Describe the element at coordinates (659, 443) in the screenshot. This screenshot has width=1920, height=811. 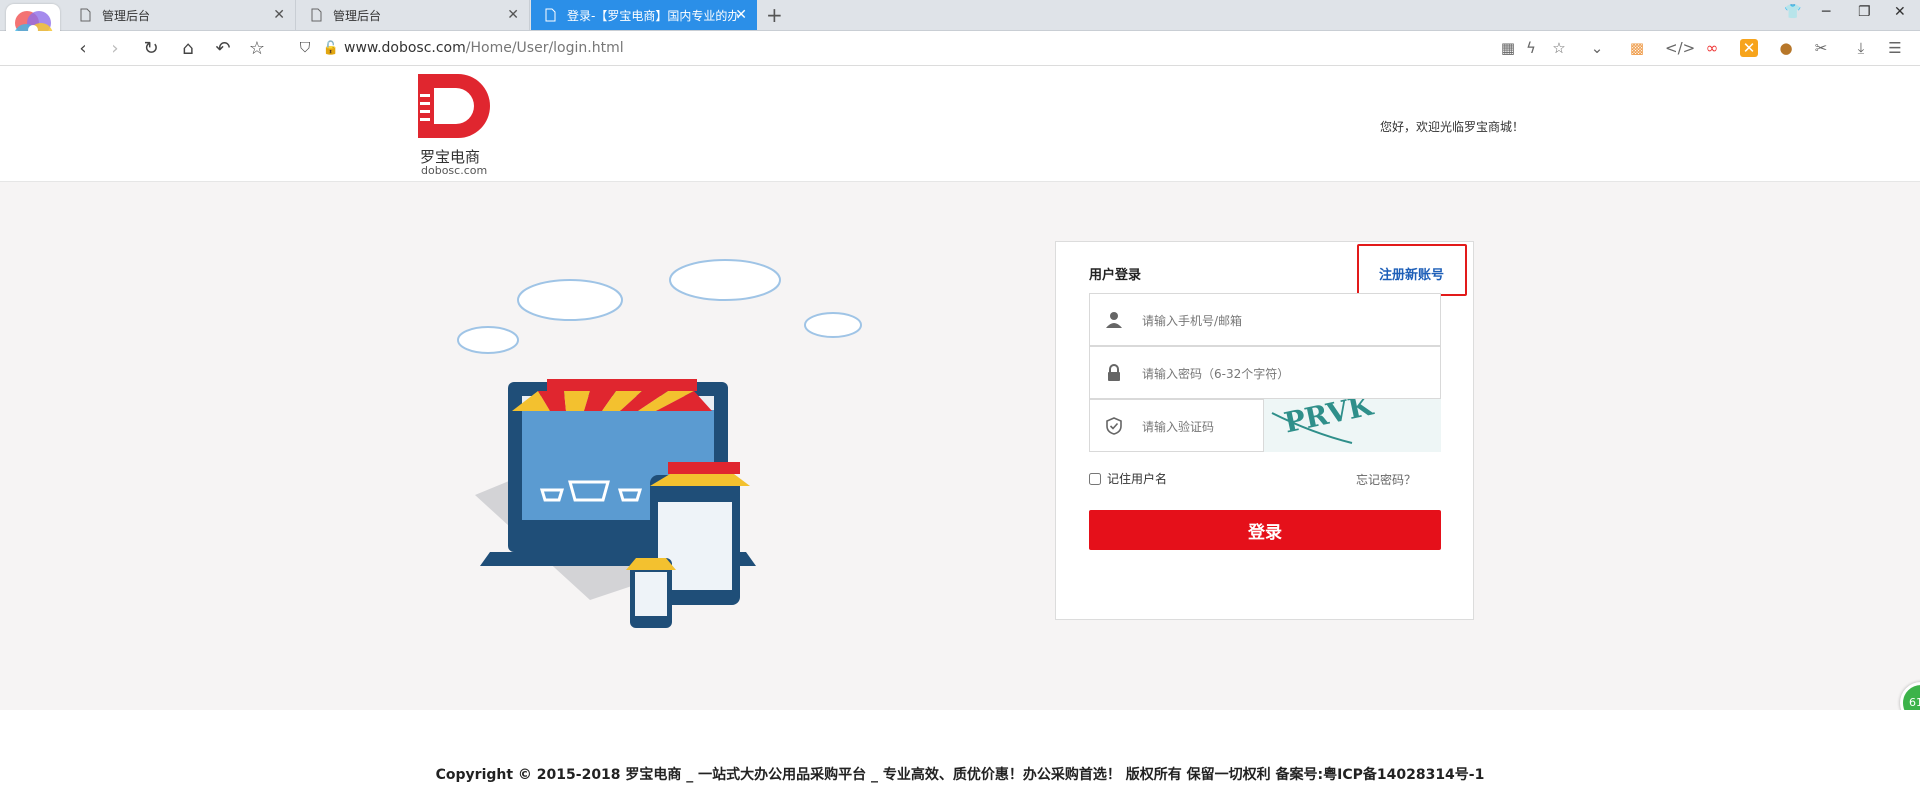
I see `shop-illustration` at that location.